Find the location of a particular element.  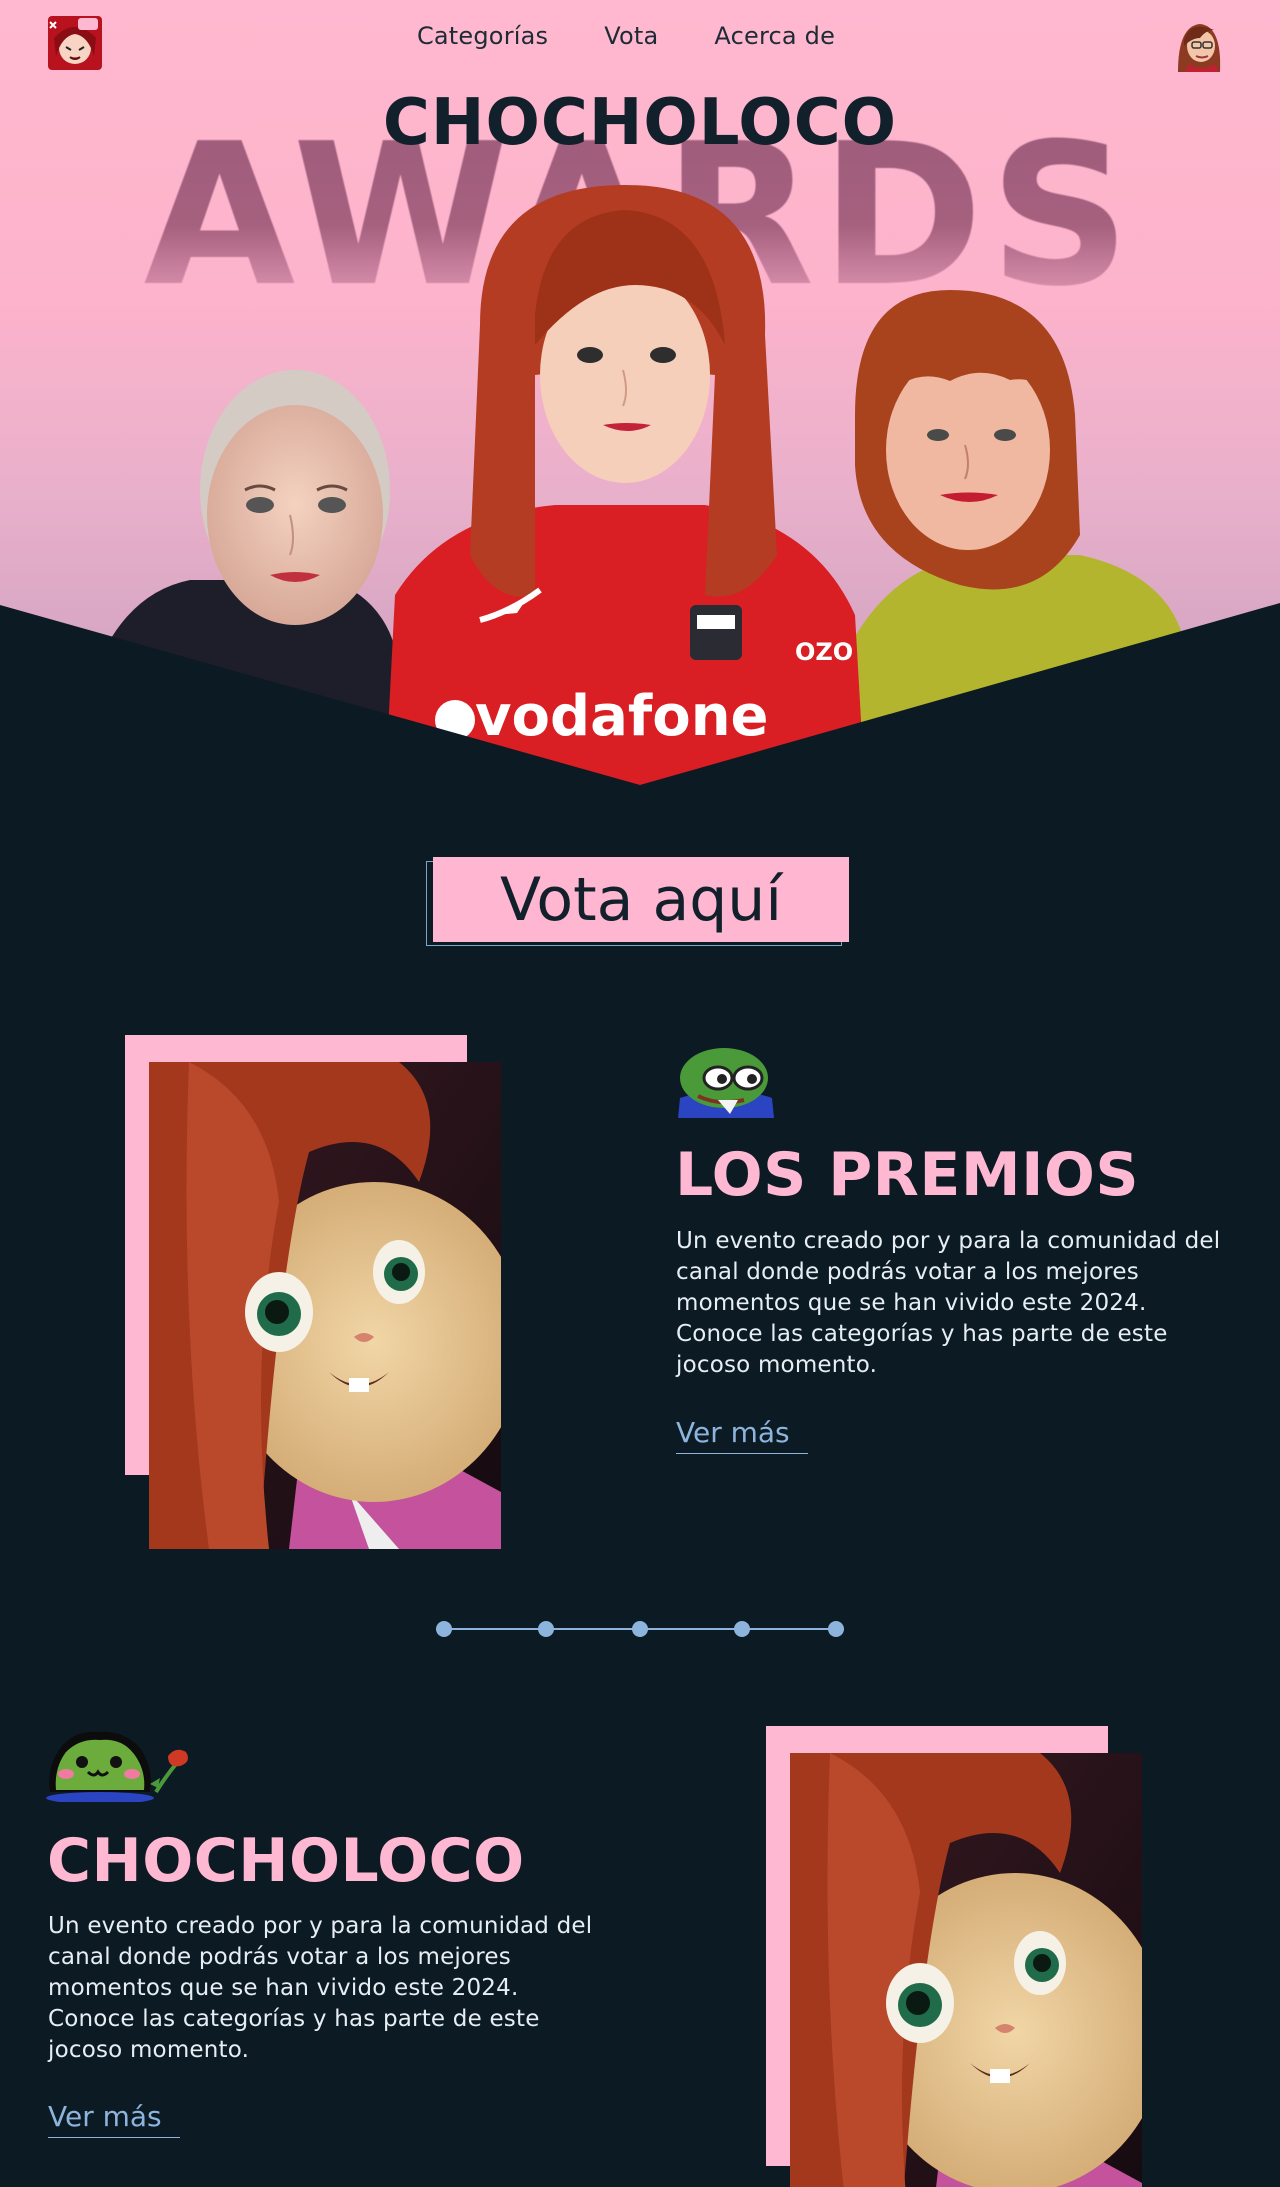

section-title-premios: LOS PREMIOS is located at coordinates (907, 1175).